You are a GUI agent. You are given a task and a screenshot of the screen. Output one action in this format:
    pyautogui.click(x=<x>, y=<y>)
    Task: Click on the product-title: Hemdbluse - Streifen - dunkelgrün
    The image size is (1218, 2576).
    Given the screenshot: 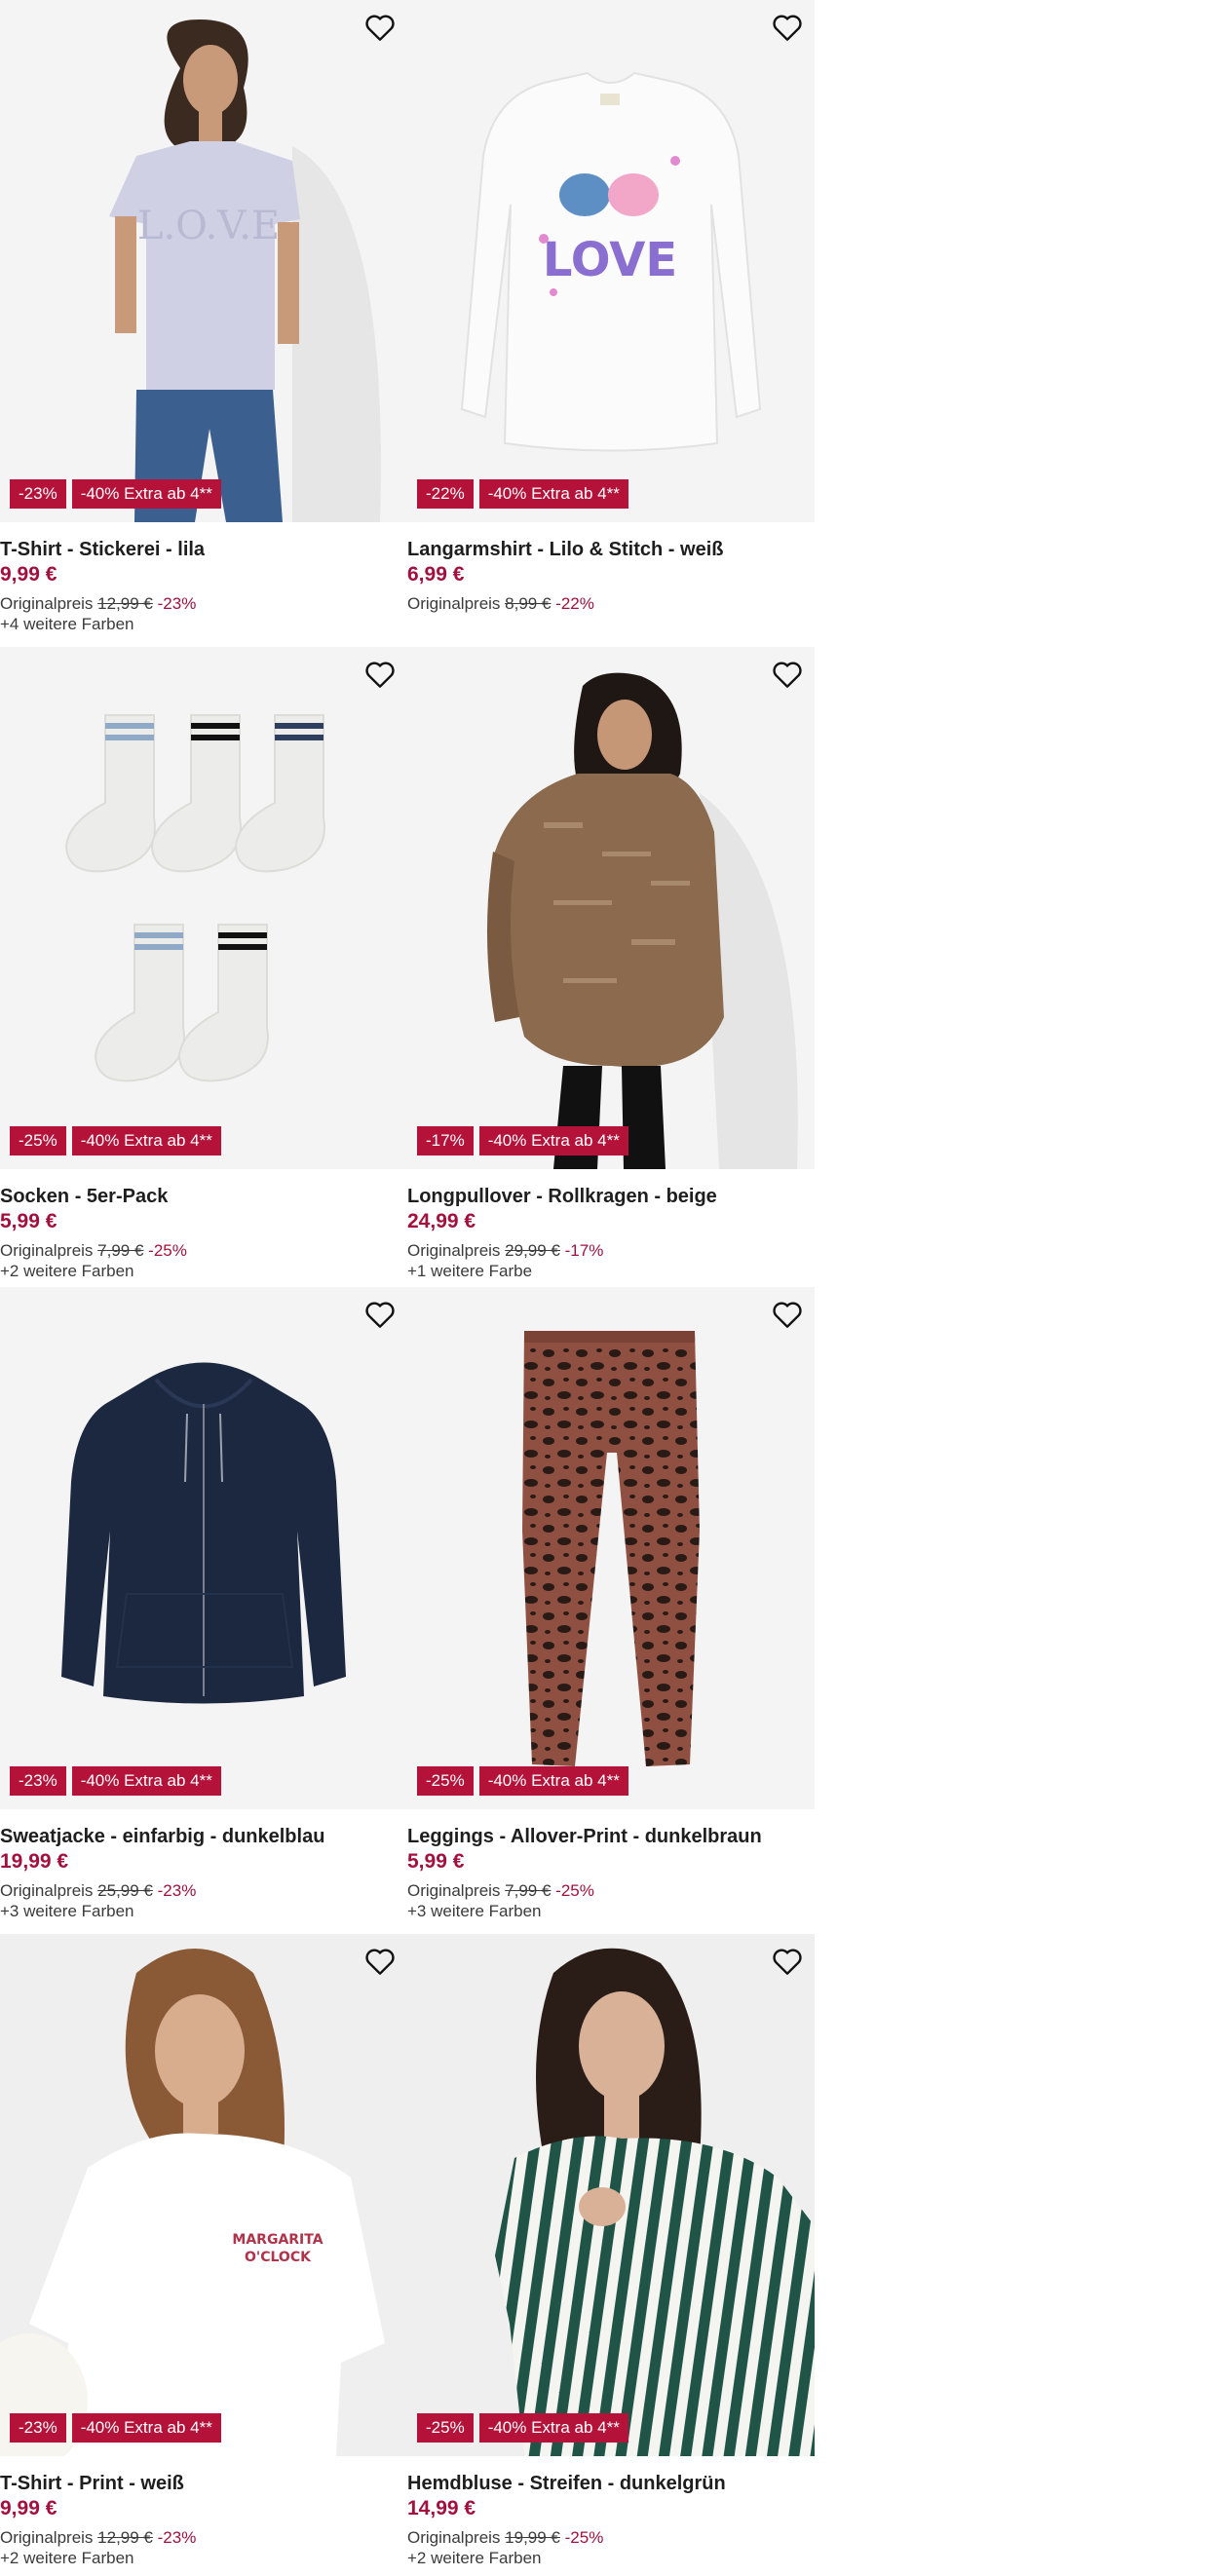 What is the action you would take?
    pyautogui.click(x=611, y=2483)
    